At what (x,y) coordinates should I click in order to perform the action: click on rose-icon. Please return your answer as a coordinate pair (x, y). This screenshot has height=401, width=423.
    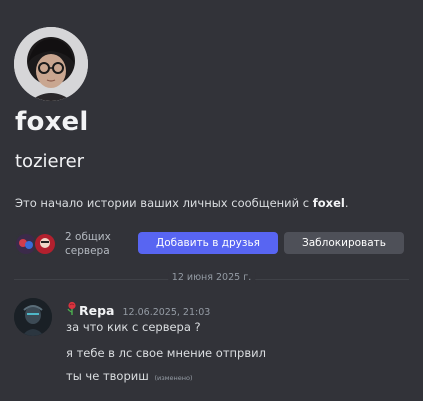
    Looking at the image, I should click on (72, 307).